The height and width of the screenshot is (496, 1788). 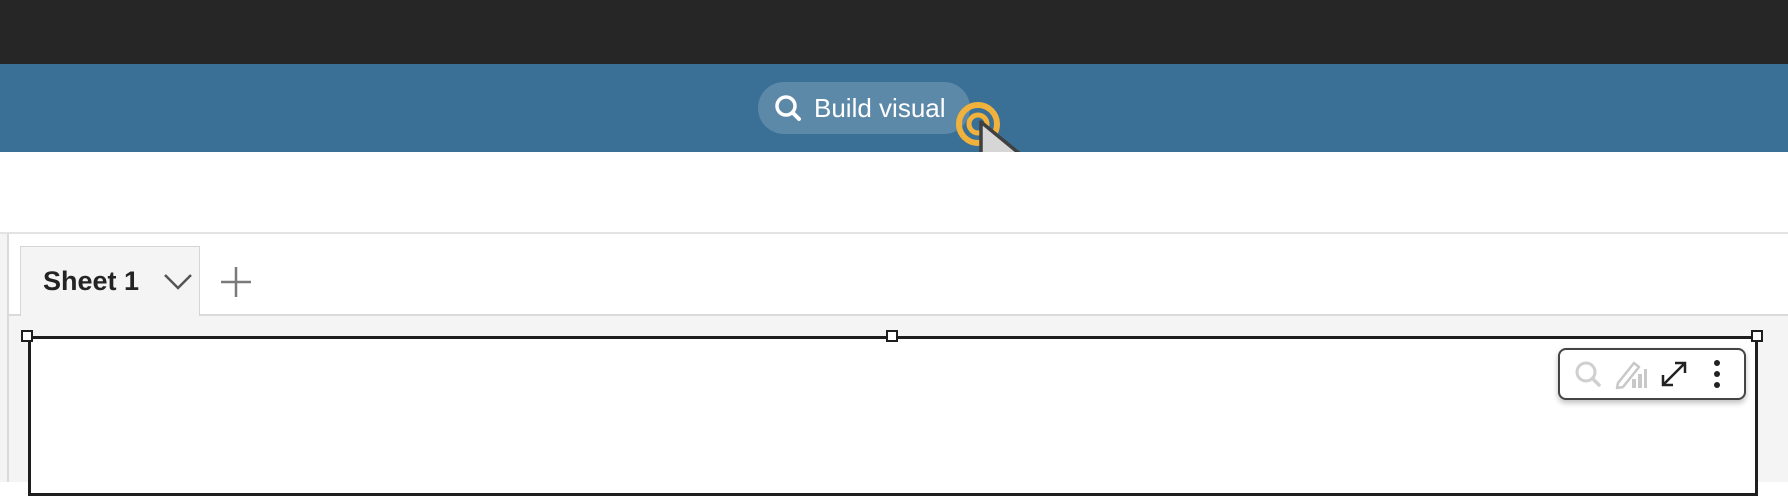 I want to click on add-sheet-plus-icon, so click(x=236, y=282).